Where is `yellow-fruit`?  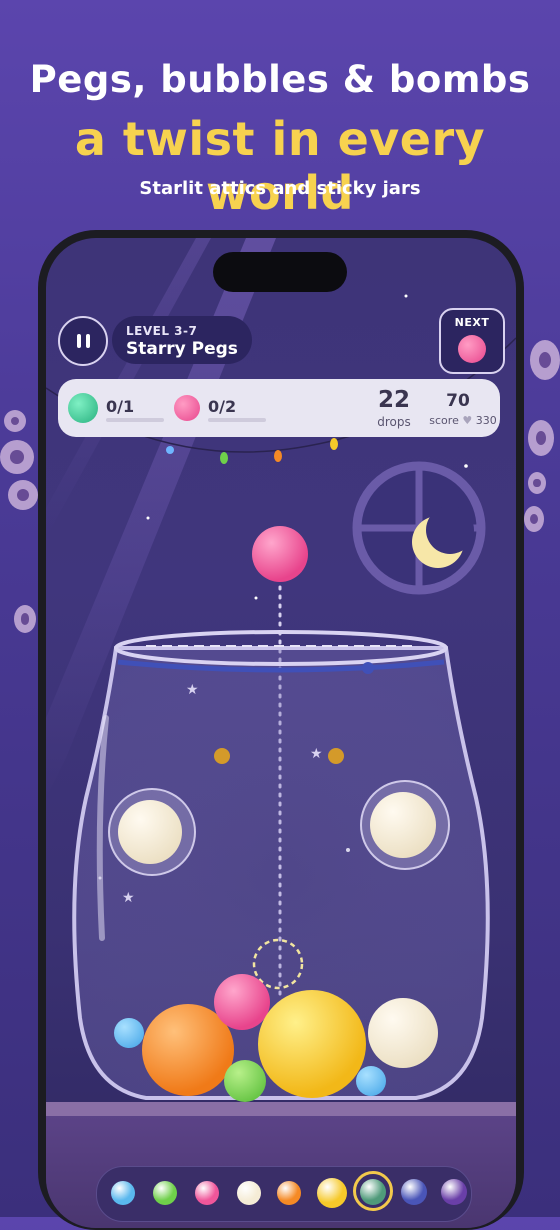 yellow-fruit is located at coordinates (312, 1044).